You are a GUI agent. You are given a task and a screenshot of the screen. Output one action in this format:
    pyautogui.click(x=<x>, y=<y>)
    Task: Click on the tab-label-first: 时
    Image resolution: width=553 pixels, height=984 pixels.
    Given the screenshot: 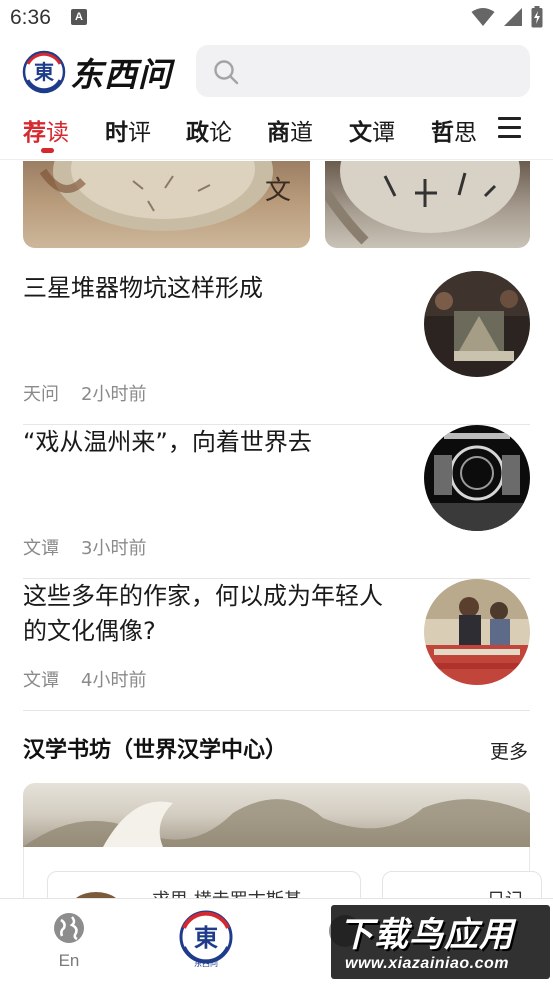 What is the action you would take?
    pyautogui.click(x=116, y=133)
    